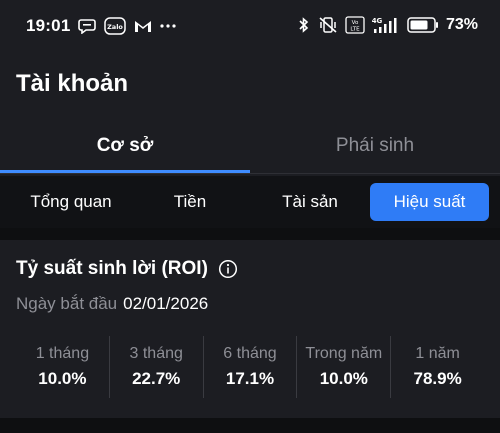  I want to click on zalo-icon: Zalo, so click(115, 26).